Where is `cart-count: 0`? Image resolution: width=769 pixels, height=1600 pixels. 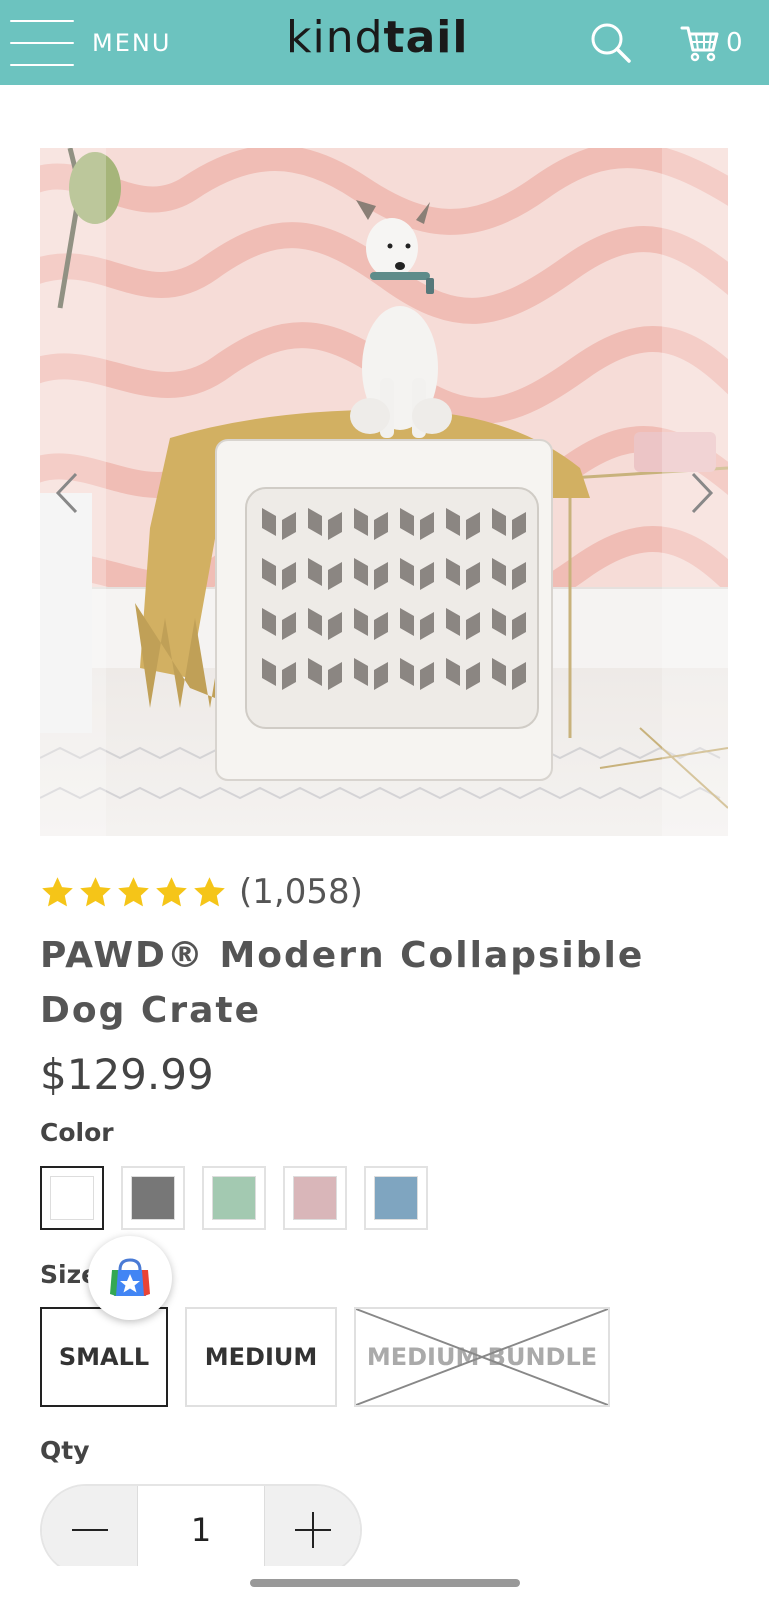 cart-count: 0 is located at coordinates (734, 43).